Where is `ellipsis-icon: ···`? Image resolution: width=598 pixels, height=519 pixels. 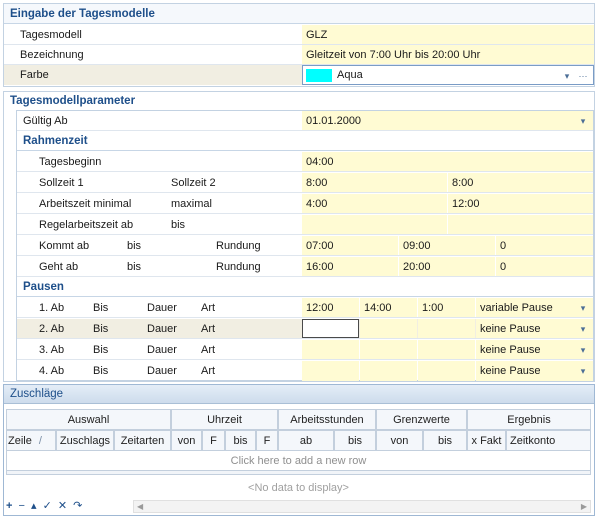 ellipsis-icon: ··· is located at coordinates (583, 75).